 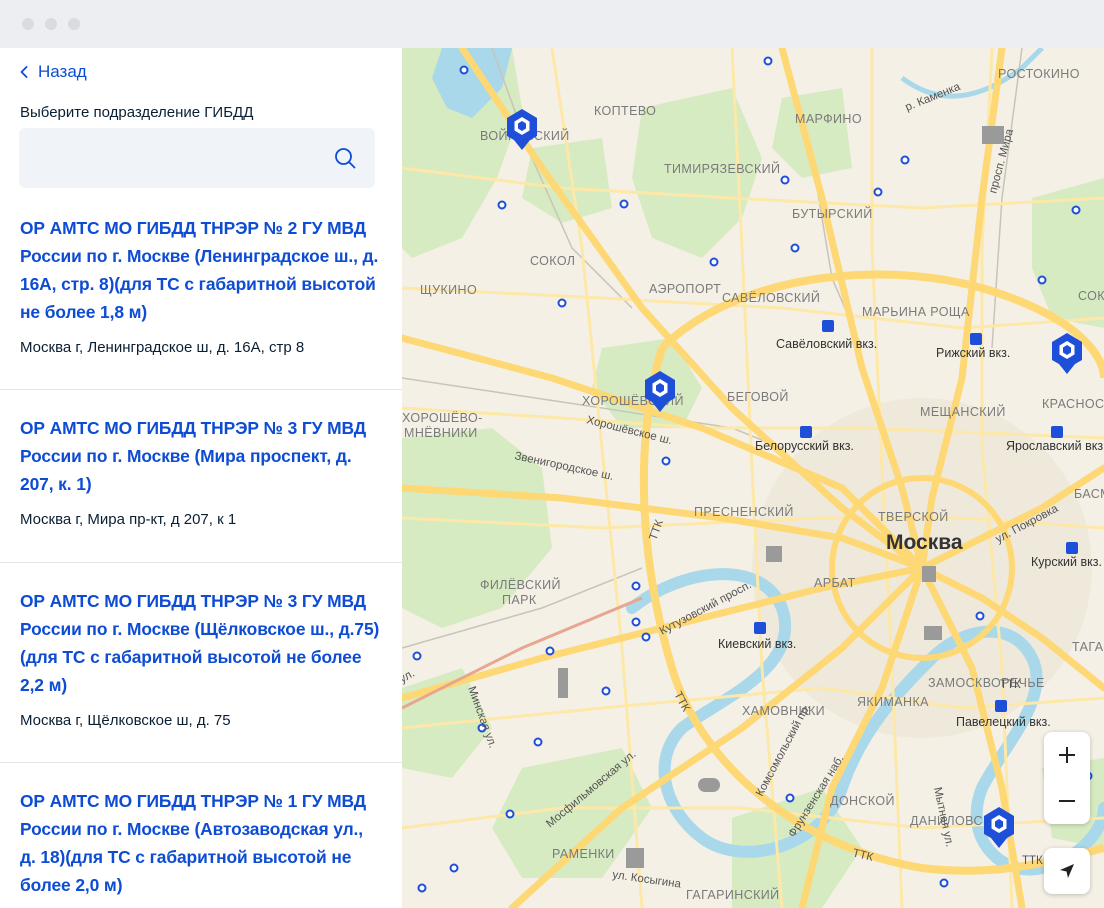 What do you see at coordinates (757, 644) in the screenshot?
I see `svg-text: Киевский вкз.` at bounding box center [757, 644].